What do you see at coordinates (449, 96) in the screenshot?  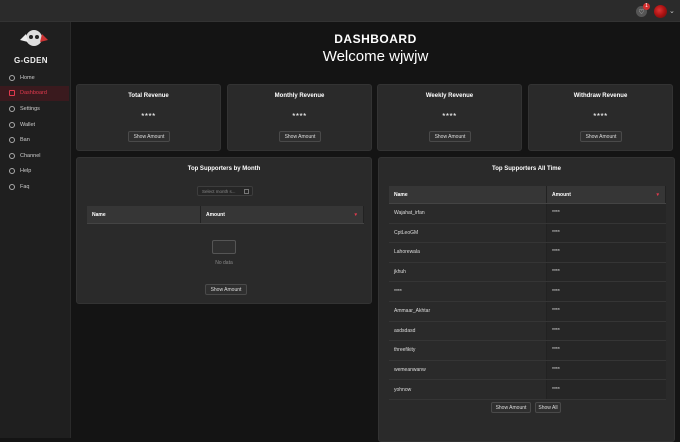 I see `card-title: Weekly Revenue` at bounding box center [449, 96].